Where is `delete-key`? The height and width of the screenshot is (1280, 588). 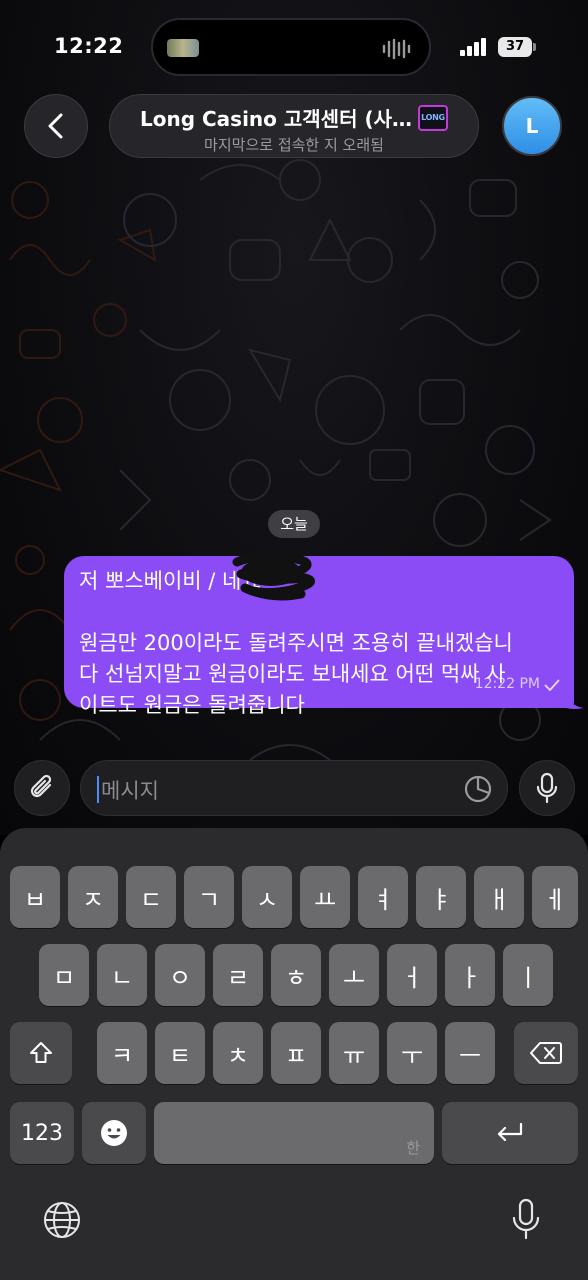
delete-key is located at coordinates (546, 1053).